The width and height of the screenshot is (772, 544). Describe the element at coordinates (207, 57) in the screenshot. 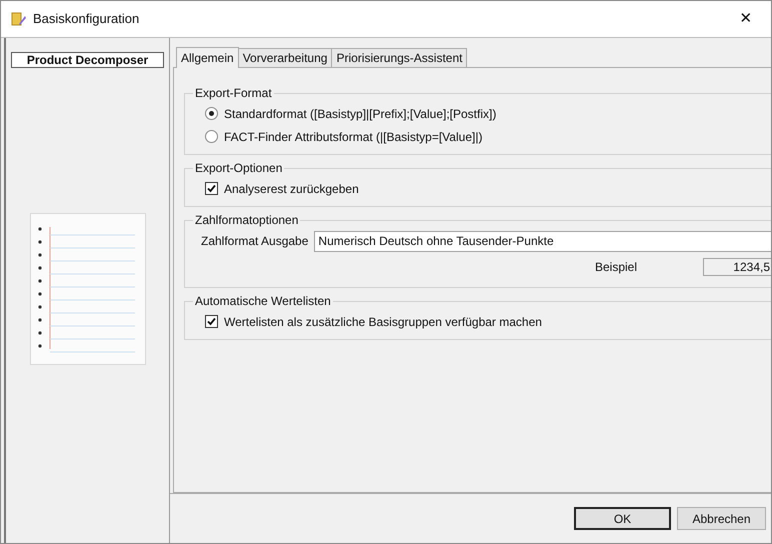

I see `tab: Allgemein` at that location.